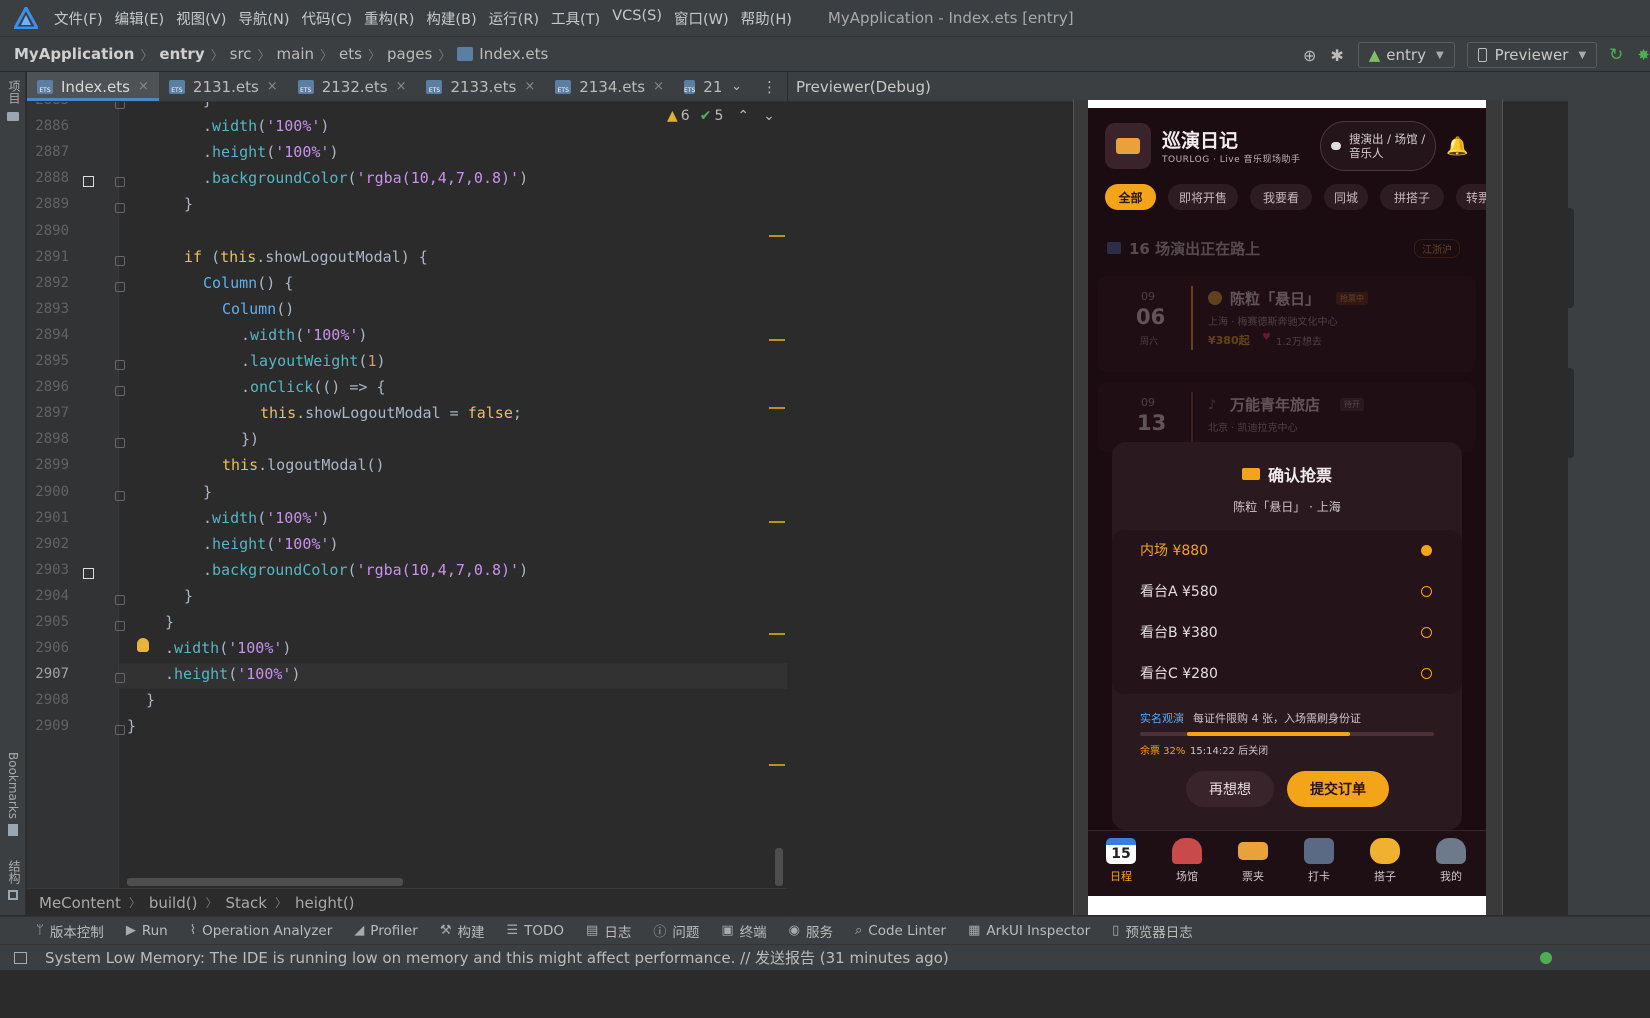  What do you see at coordinates (386, 931) in the screenshot?
I see `toolwin-profiler: ◢ Profiler` at bounding box center [386, 931].